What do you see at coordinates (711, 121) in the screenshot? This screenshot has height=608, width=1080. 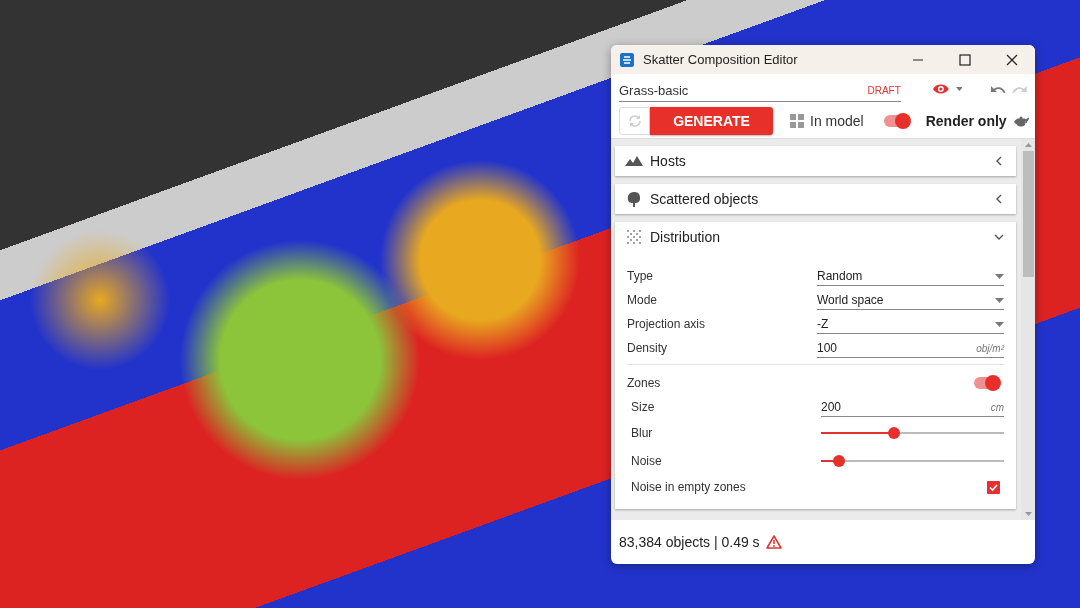 I see `generate-button: GENERATE` at bounding box center [711, 121].